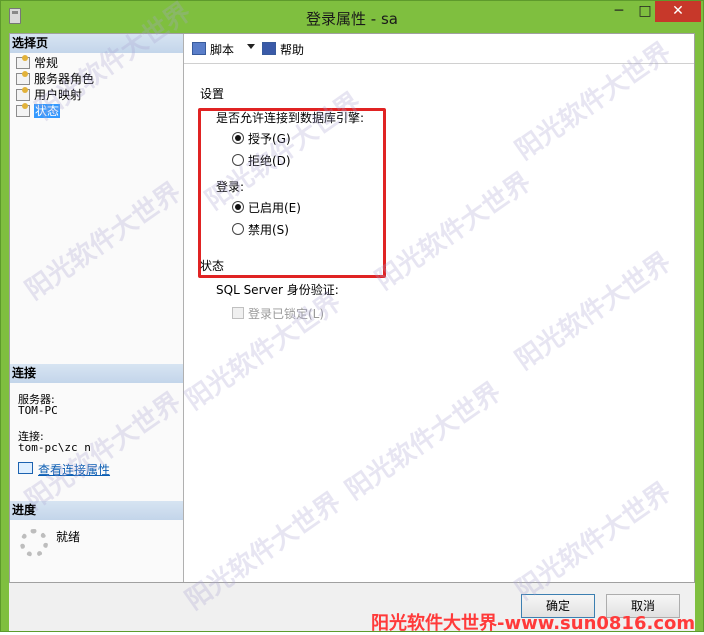 The width and height of the screenshot is (704, 635). I want to click on permission-question: 是否允许连接到数据库引擎:, so click(290, 118).